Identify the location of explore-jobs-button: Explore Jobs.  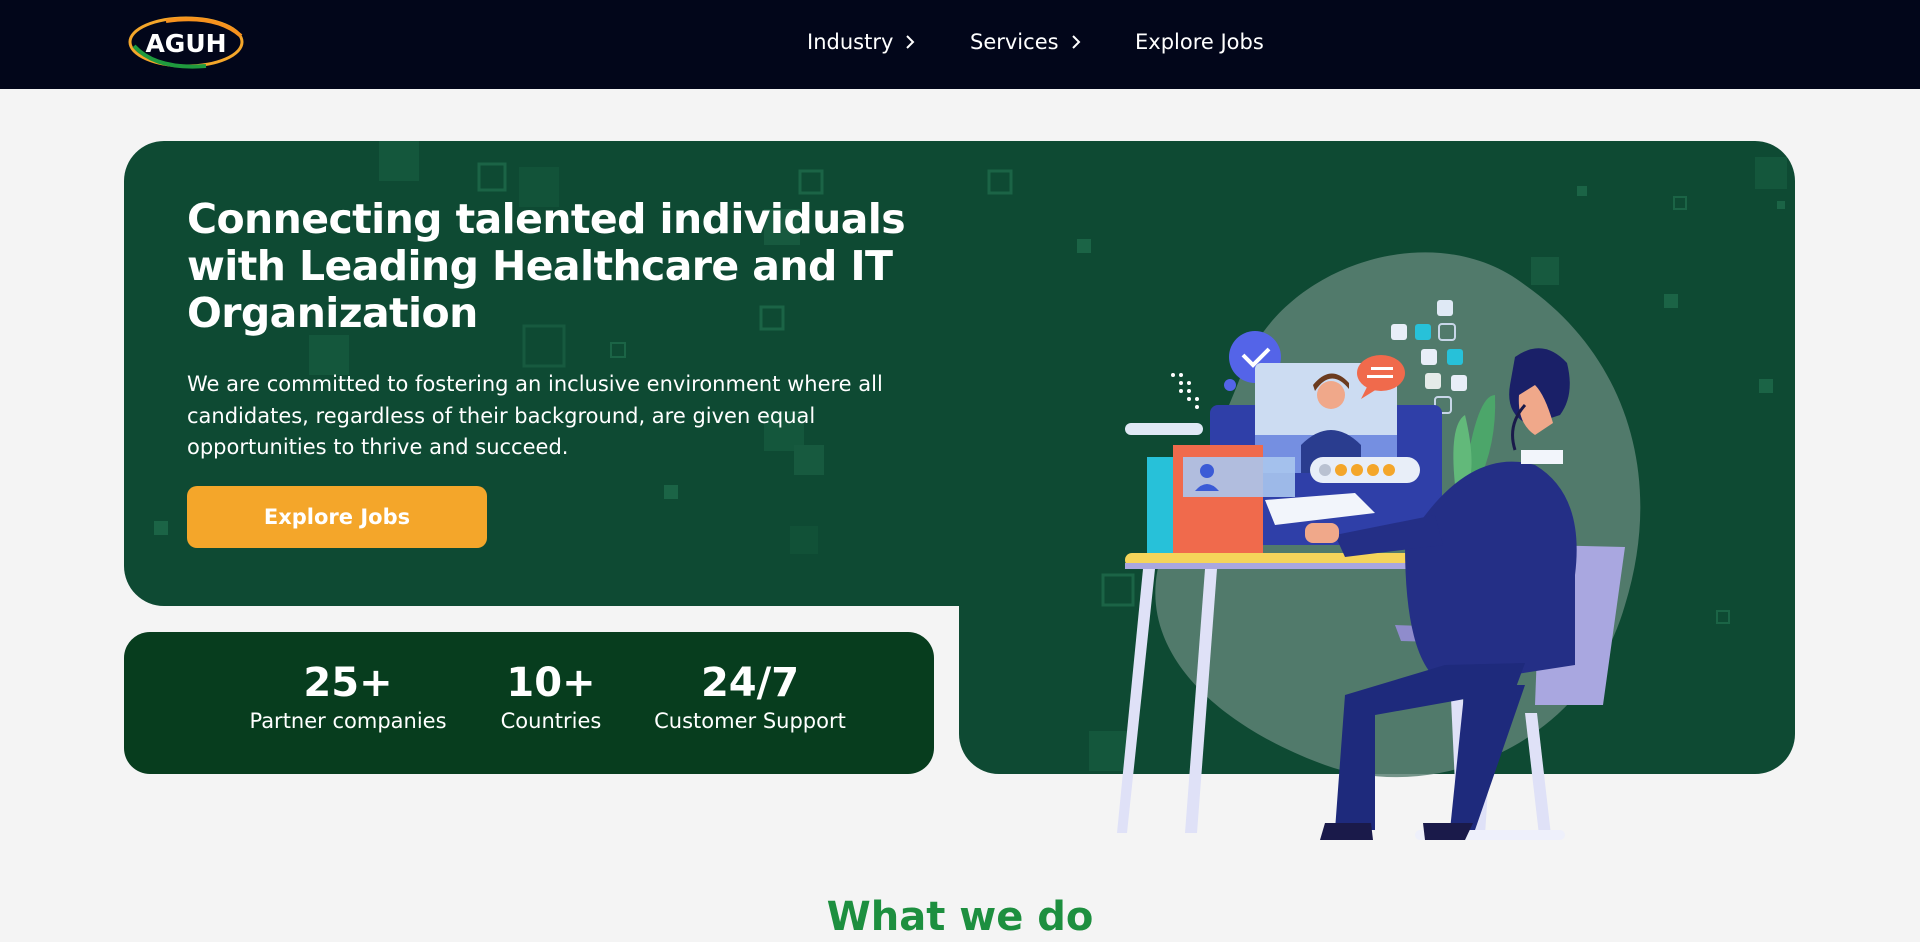
(337, 517).